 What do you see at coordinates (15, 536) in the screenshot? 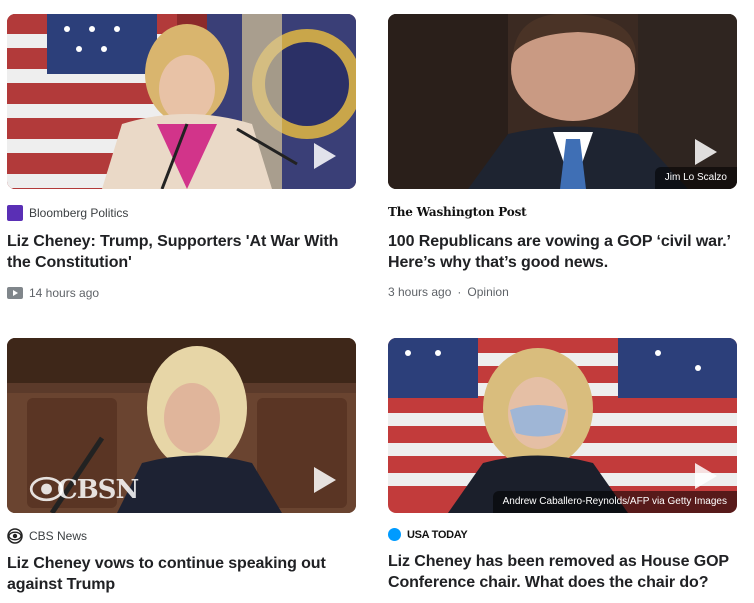
I see `cbs-eye-logo-icon` at bounding box center [15, 536].